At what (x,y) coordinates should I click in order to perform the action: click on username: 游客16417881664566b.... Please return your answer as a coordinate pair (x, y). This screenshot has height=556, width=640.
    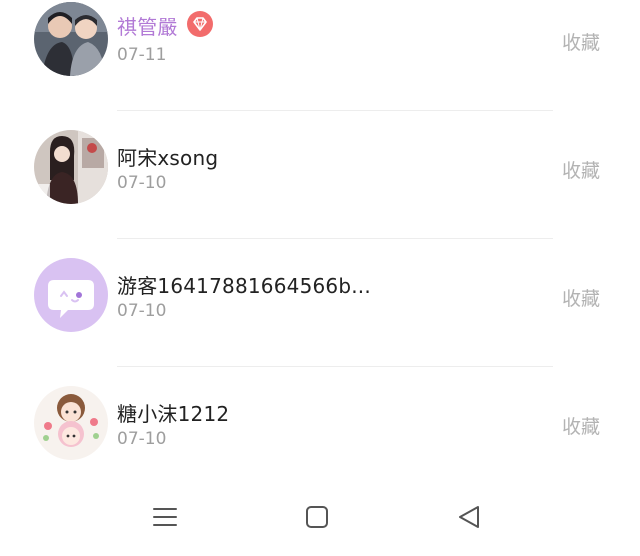
    Looking at the image, I should click on (244, 284).